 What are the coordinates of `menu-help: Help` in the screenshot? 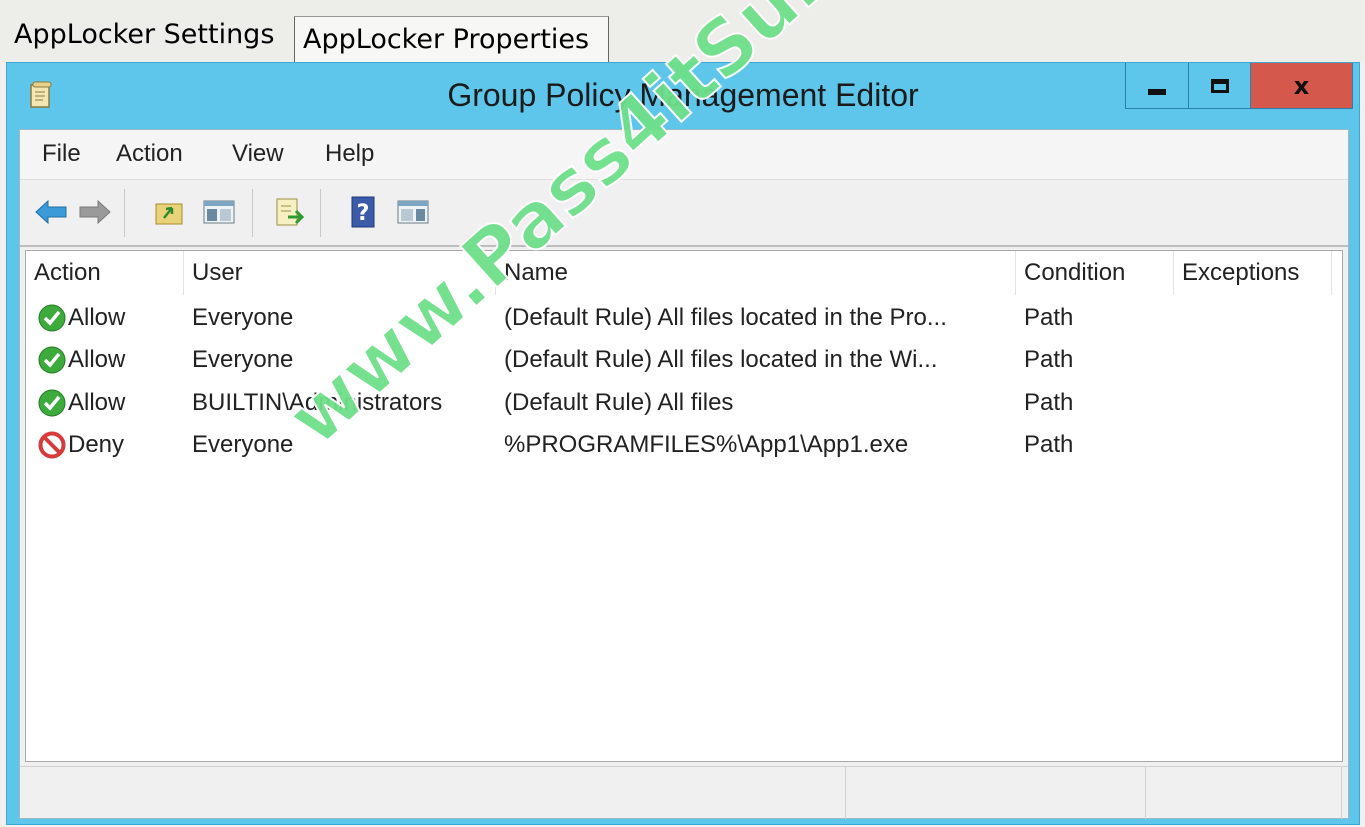 It's located at (349, 154).